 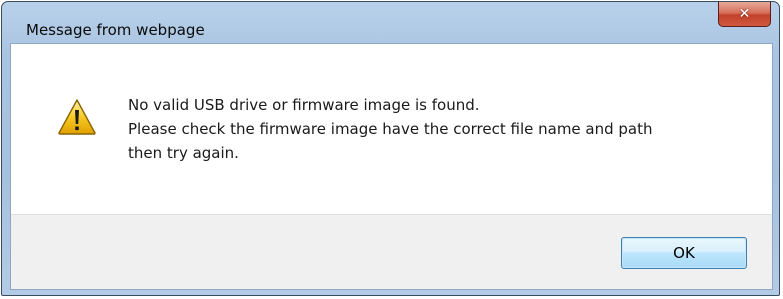 What do you see at coordinates (183, 153) in the screenshot?
I see `message-line: then try again.` at bounding box center [183, 153].